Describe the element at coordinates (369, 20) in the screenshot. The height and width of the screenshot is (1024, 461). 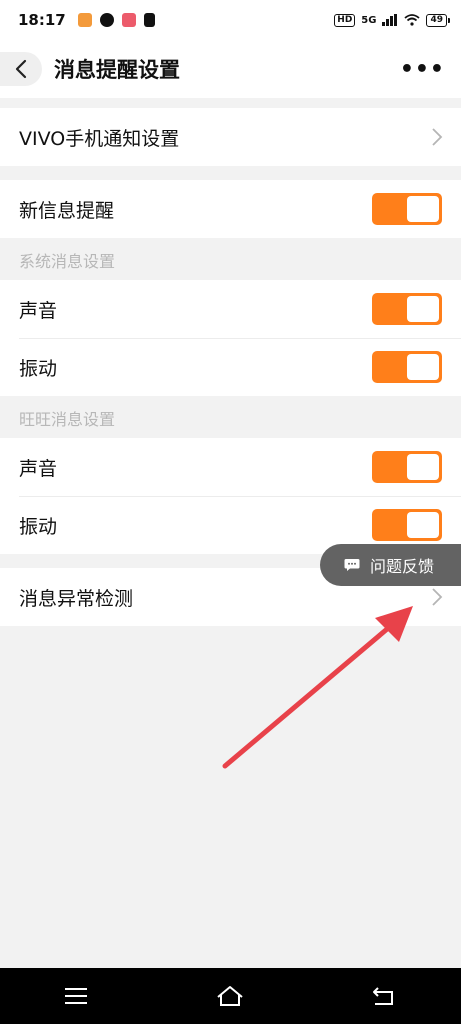
I see `network-label: 5G` at that location.